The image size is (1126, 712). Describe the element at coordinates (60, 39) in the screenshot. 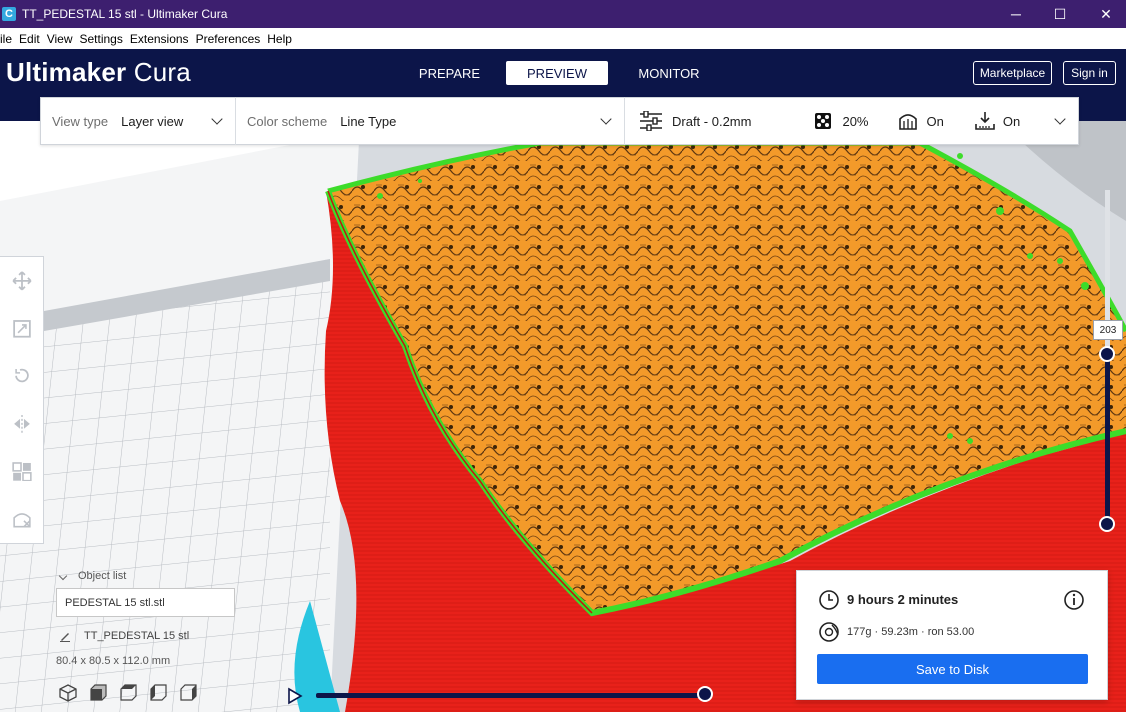

I see `menu-view: View` at that location.